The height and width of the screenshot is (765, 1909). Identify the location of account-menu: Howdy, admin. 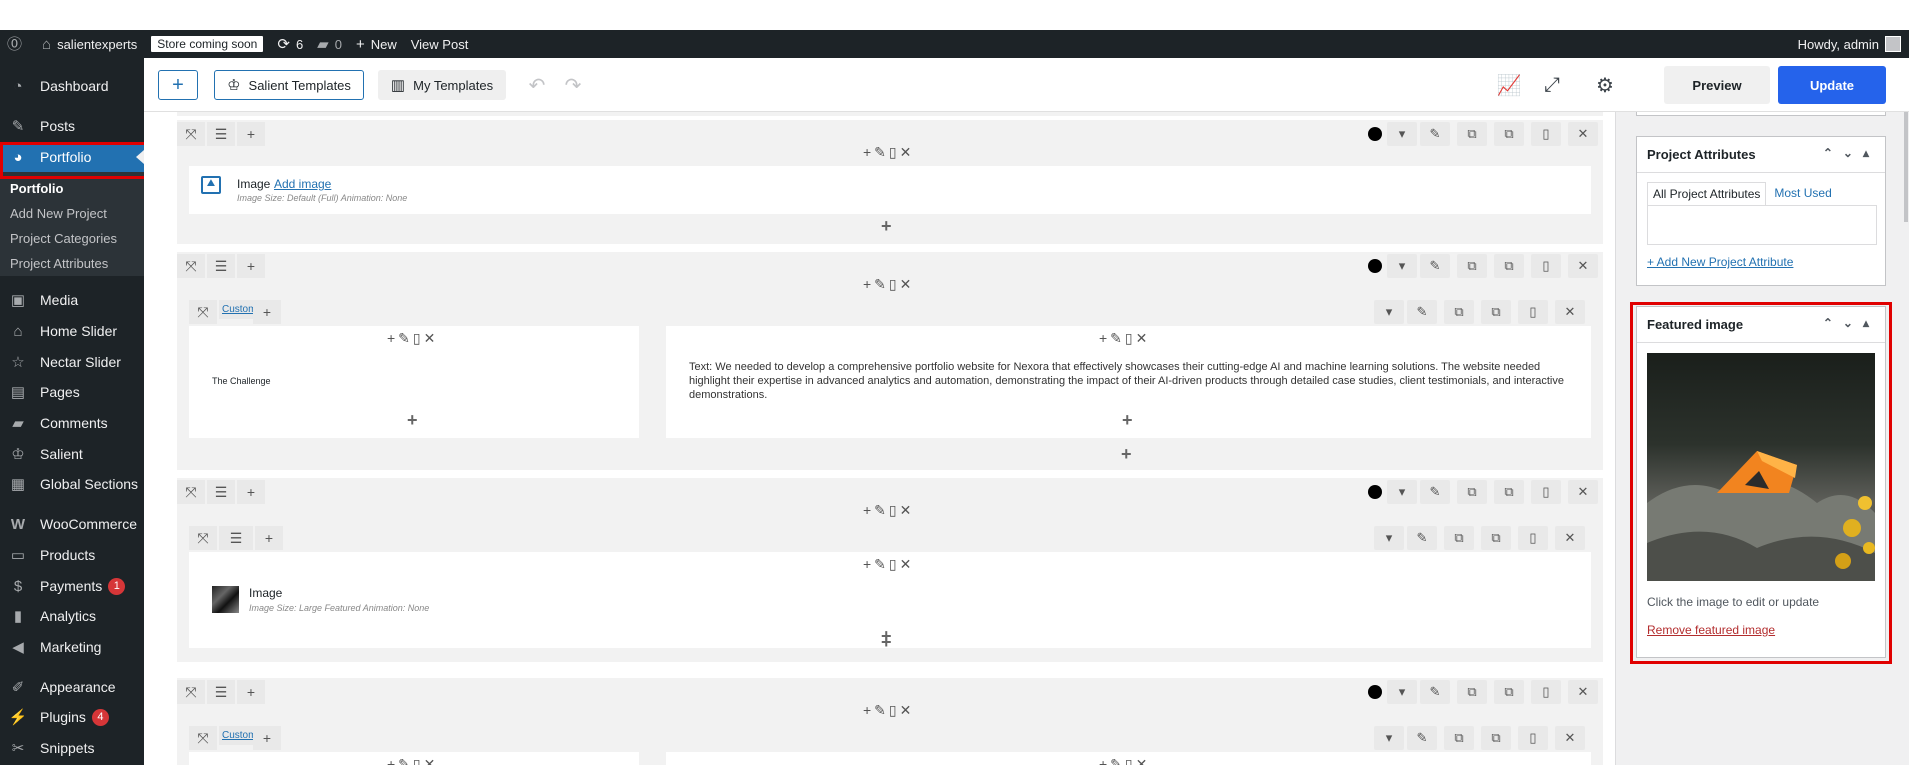
(1849, 44).